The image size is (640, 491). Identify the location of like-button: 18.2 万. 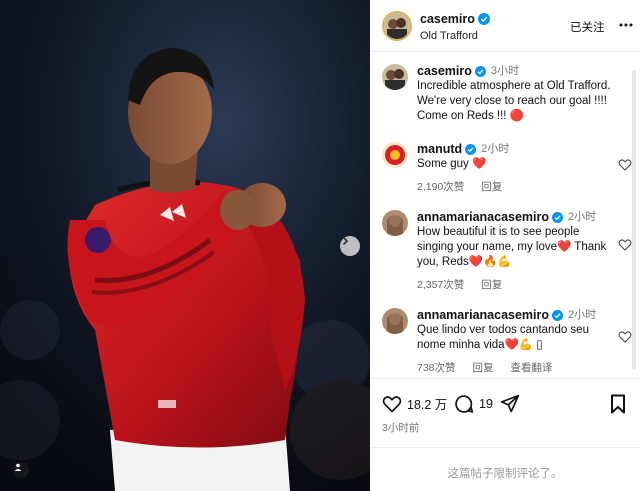
(414, 403).